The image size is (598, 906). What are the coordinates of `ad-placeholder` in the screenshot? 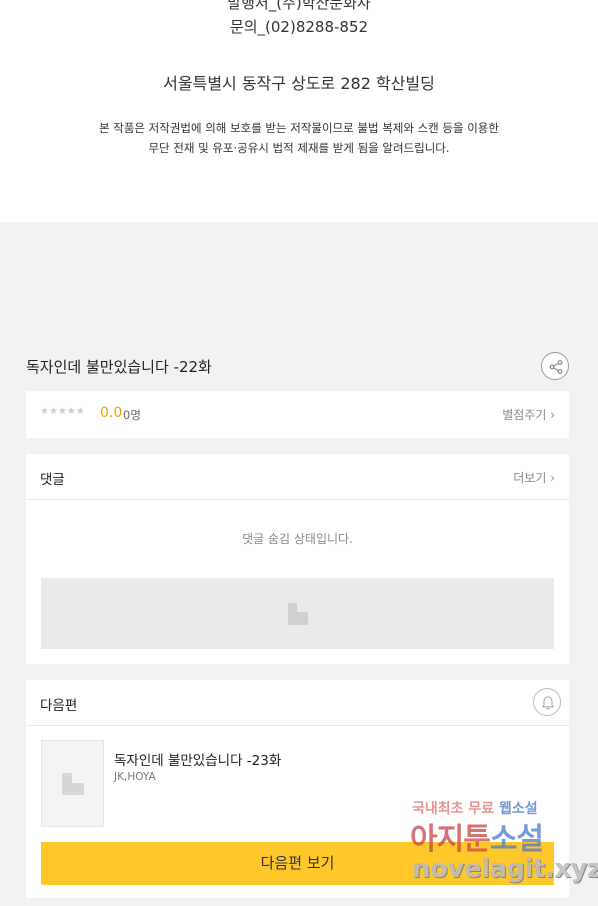 It's located at (297, 613).